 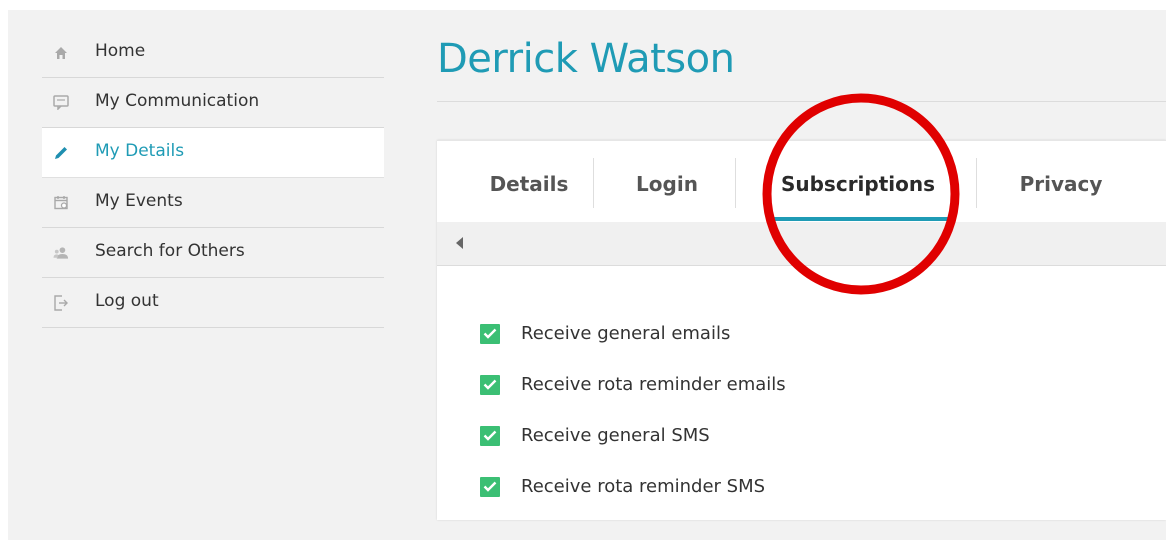 I want to click on tab-details: Details, so click(x=529, y=182).